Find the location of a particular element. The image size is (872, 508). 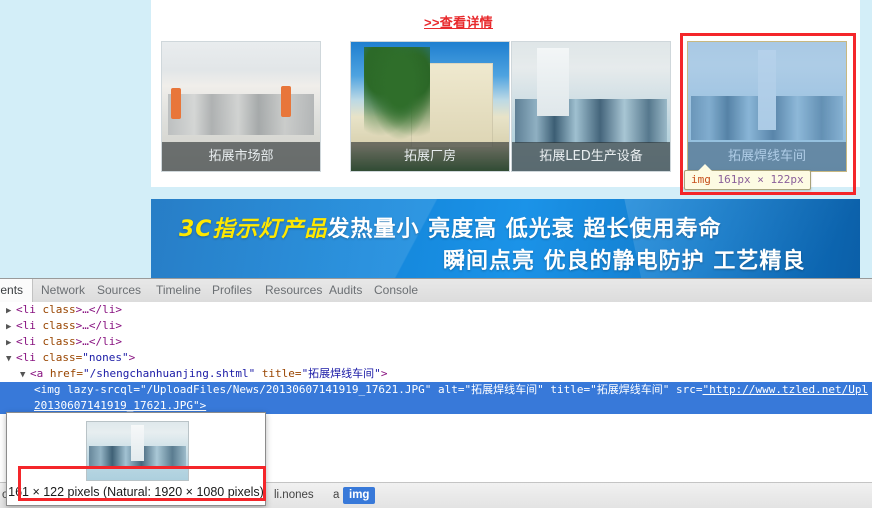

highlight-tooltip-tag: img is located at coordinates (701, 179).